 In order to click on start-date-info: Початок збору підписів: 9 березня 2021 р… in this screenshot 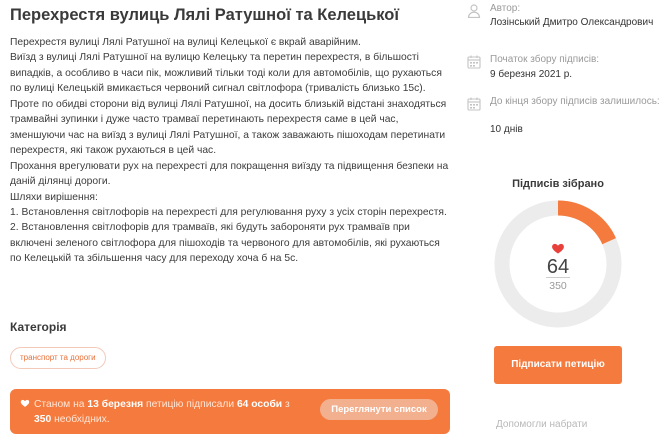, I will do `click(562, 69)`.